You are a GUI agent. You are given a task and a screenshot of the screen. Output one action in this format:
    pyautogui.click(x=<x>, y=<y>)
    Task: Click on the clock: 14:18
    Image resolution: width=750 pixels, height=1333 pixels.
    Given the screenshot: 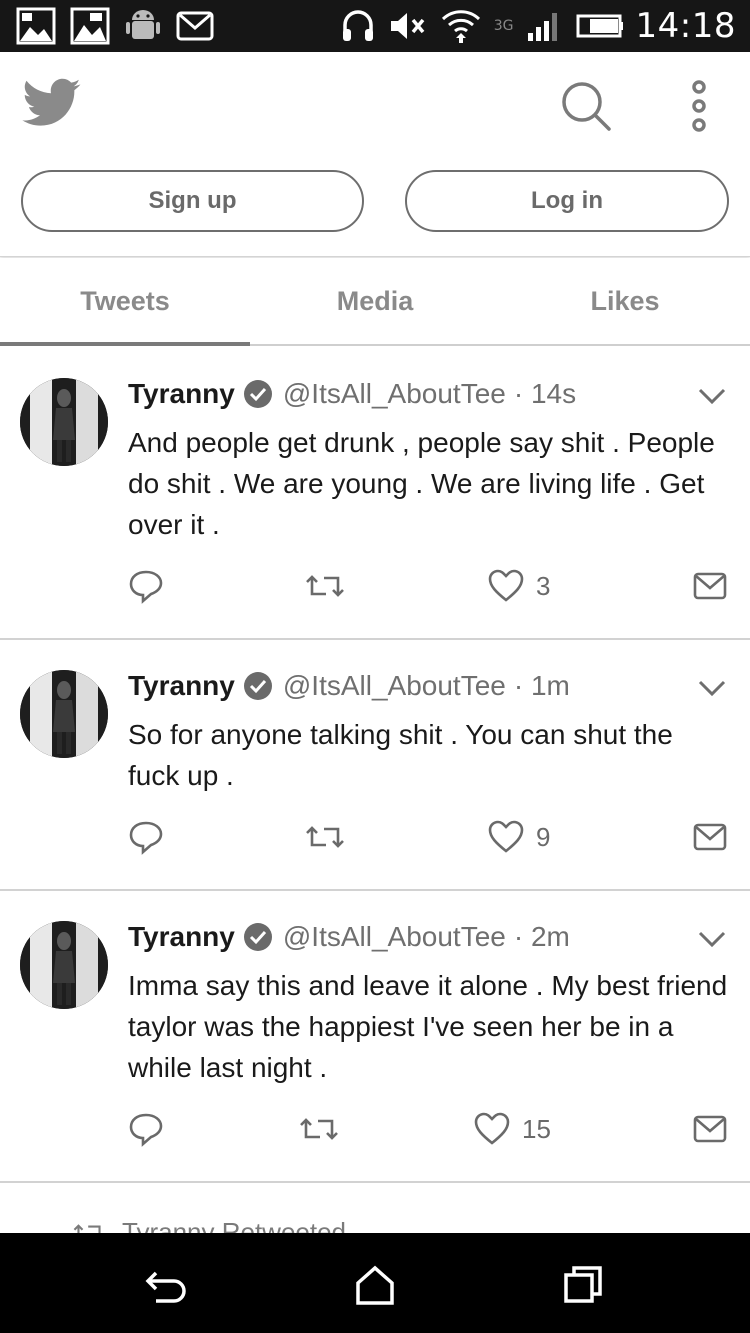 What is the action you would take?
    pyautogui.click(x=685, y=26)
    